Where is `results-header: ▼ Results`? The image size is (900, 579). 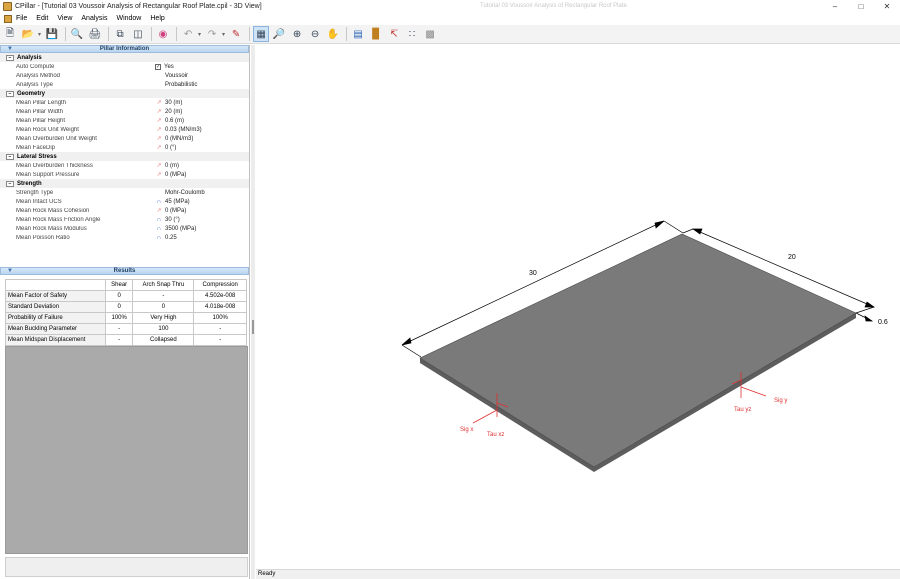 results-header: ▼ Results is located at coordinates (124, 271).